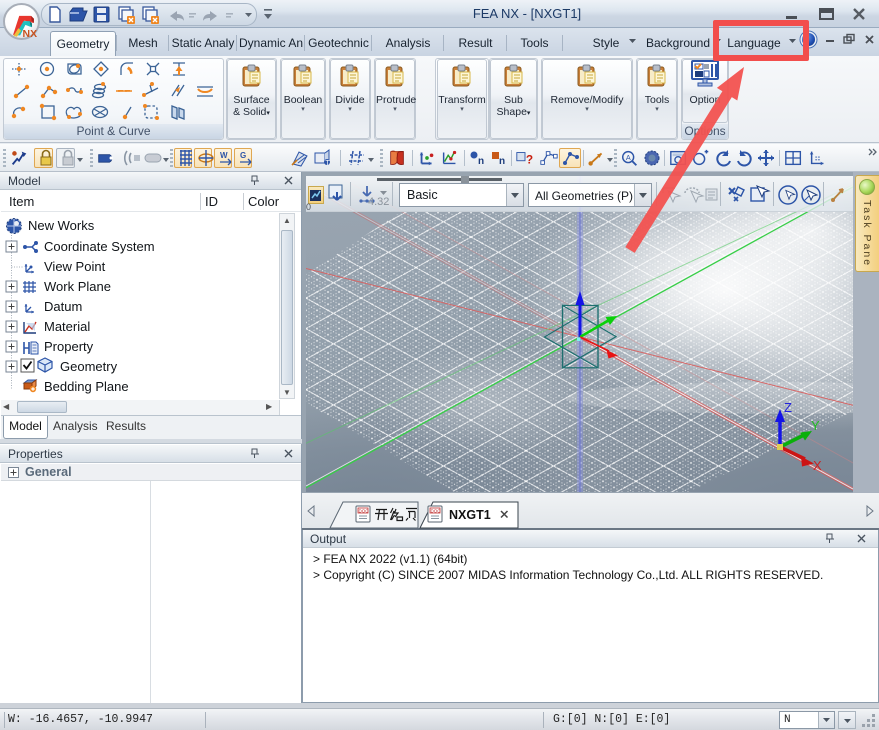  What do you see at coordinates (817, 465) in the screenshot?
I see `svg-text: X` at bounding box center [817, 465].